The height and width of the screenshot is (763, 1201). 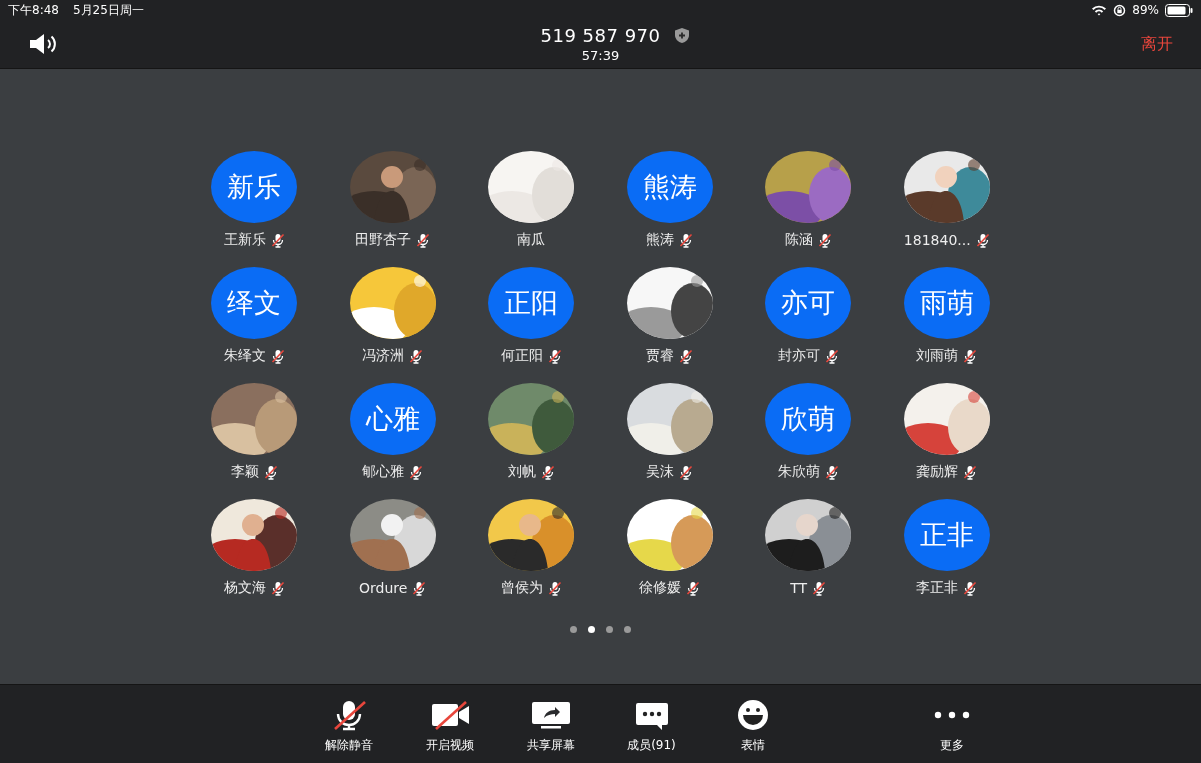 I want to click on wifi-icon, so click(x=1099, y=10).